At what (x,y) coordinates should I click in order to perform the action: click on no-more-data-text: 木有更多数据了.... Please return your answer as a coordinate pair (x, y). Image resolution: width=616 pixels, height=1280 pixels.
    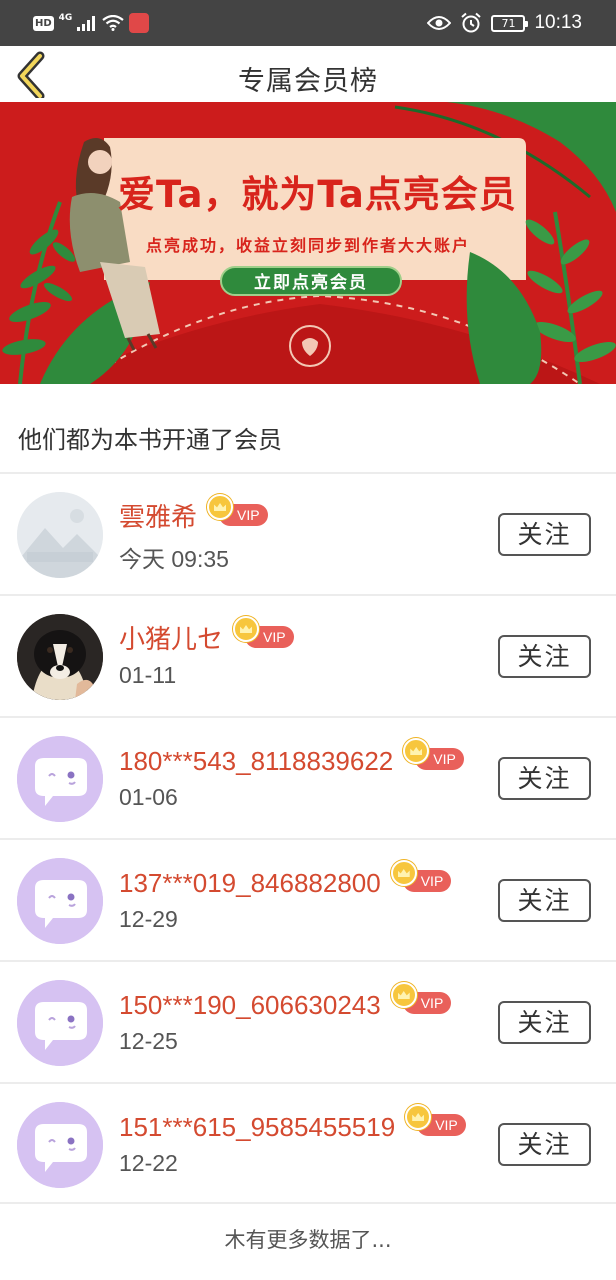
    Looking at the image, I should click on (308, 1240).